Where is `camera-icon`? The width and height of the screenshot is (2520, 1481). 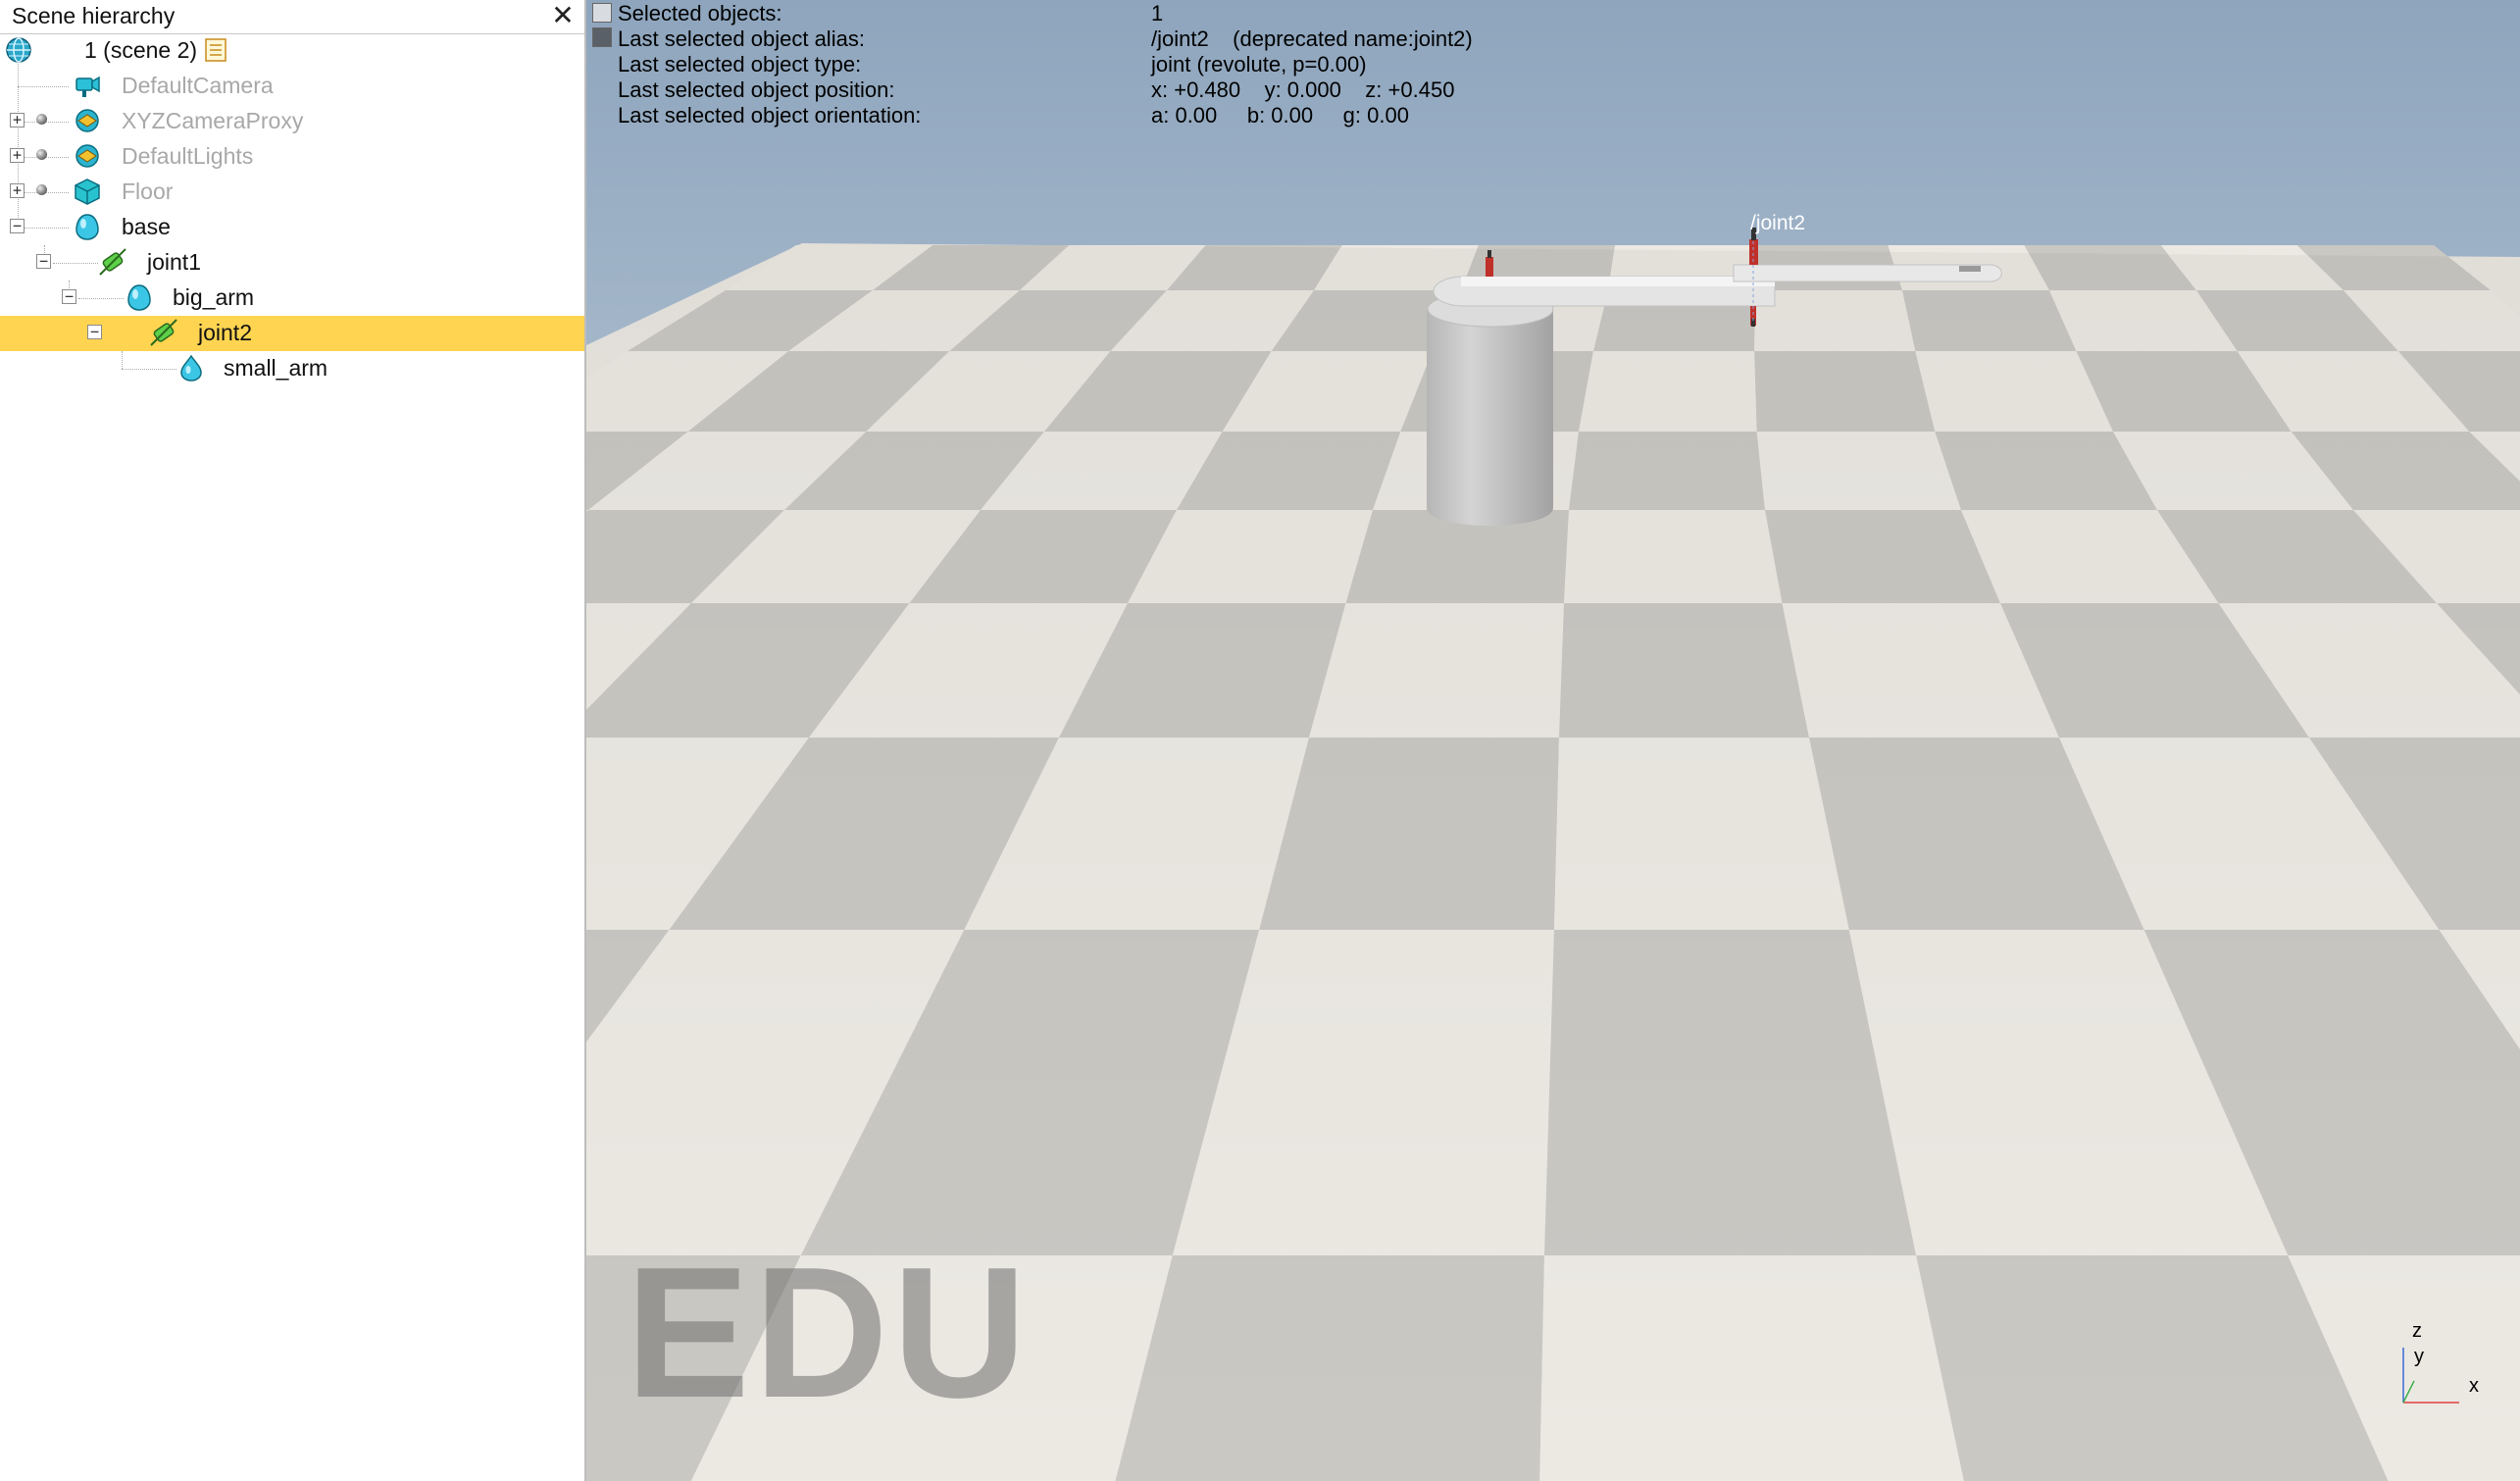 camera-icon is located at coordinates (88, 87).